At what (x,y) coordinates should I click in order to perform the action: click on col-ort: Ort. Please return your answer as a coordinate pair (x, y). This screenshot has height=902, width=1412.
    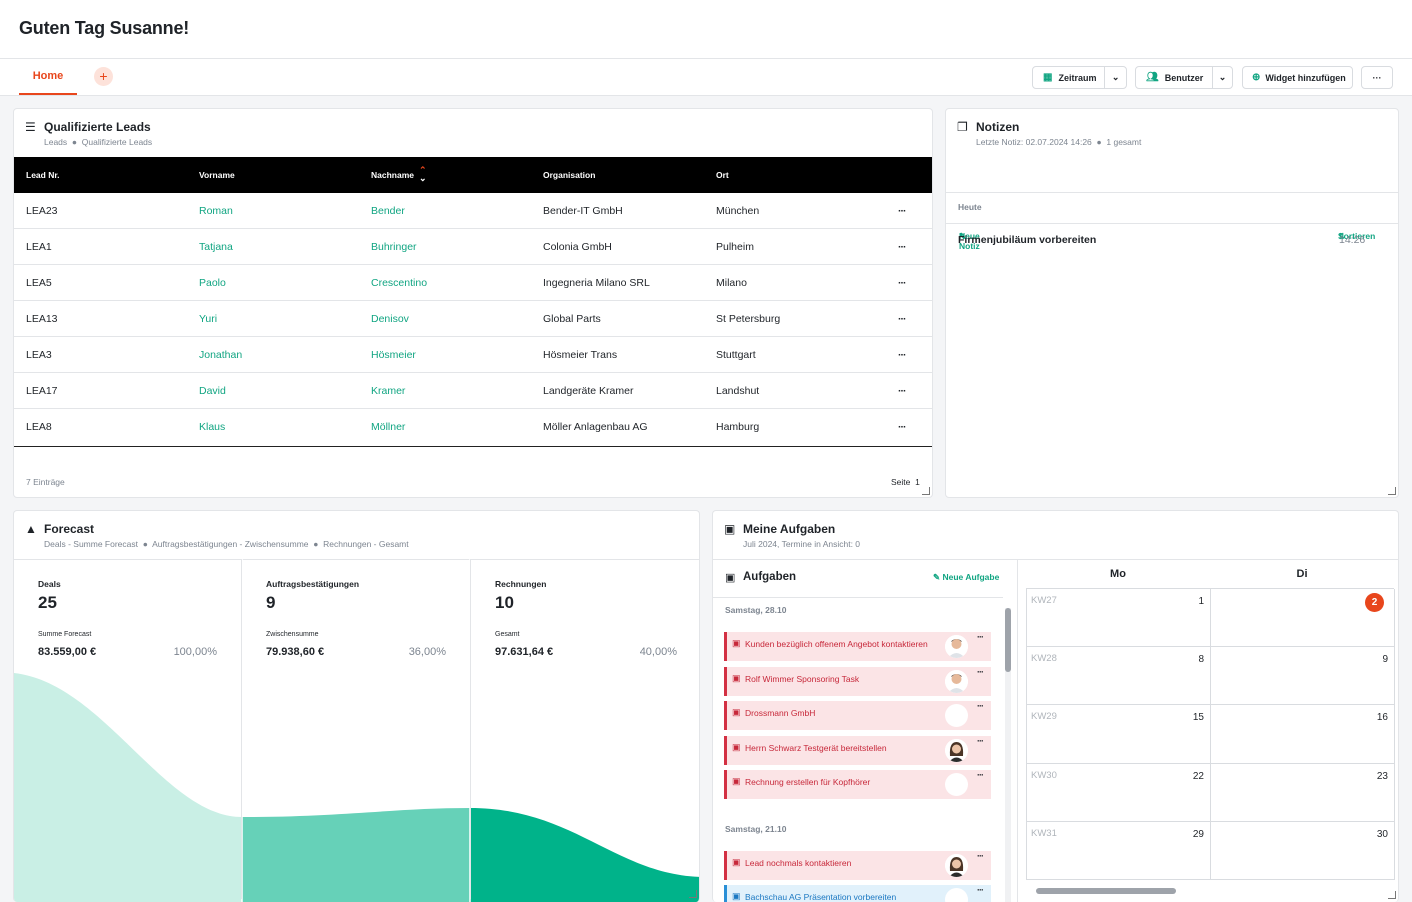
    Looking at the image, I should click on (722, 175).